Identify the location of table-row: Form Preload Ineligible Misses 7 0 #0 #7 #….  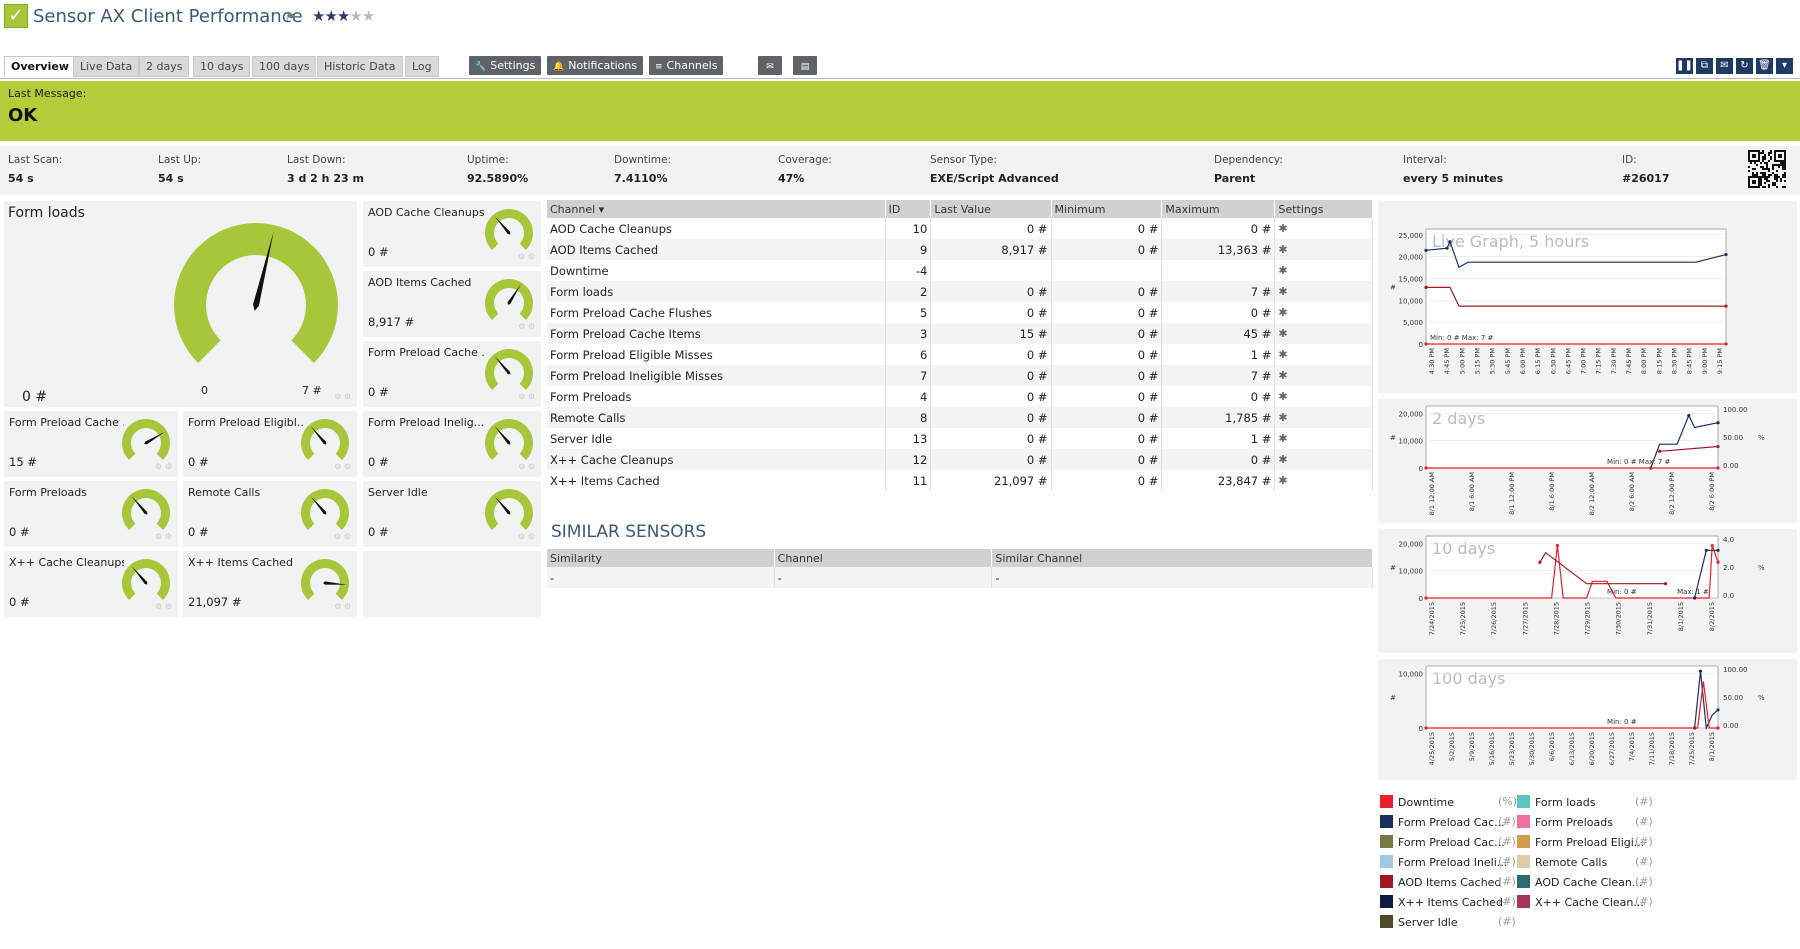
(960, 375).